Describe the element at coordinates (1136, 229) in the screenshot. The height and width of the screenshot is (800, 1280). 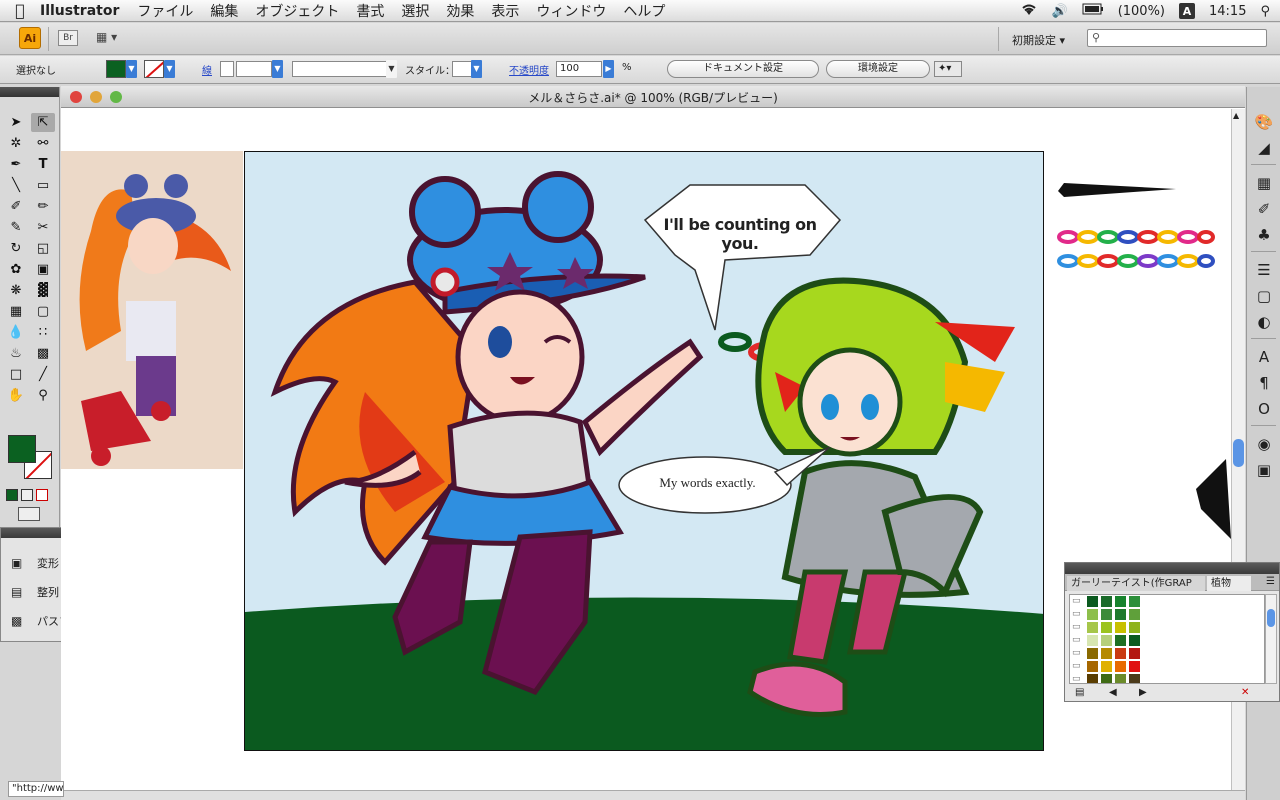
I see `brush-samples` at that location.